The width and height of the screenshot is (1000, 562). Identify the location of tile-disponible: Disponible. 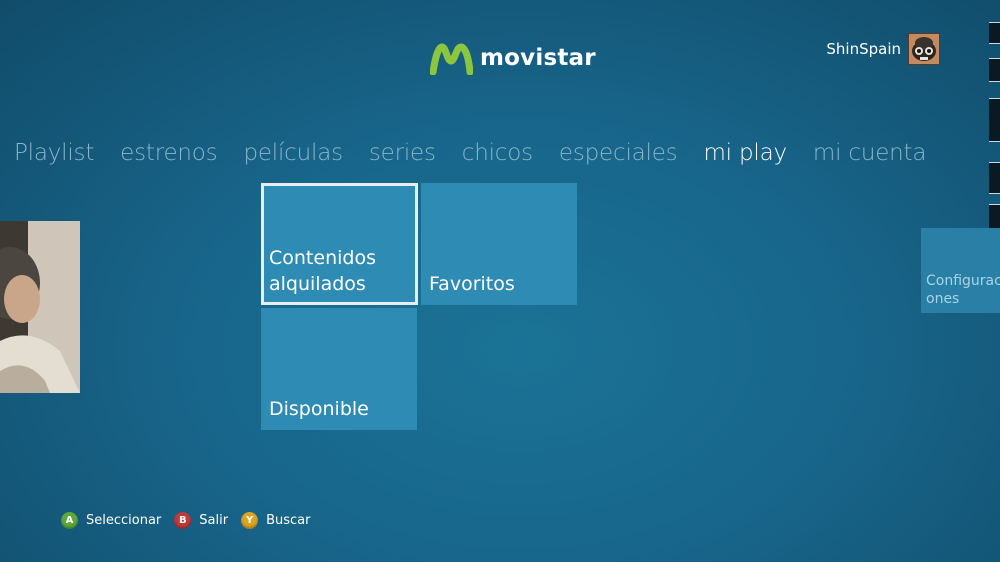
(339, 369).